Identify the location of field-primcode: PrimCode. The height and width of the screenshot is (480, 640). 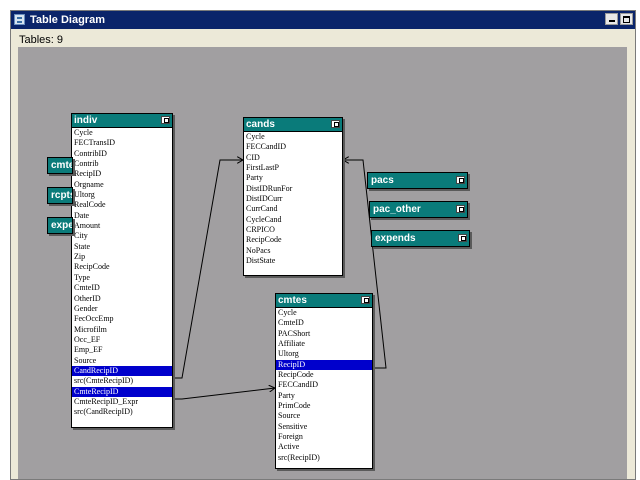
(324, 406).